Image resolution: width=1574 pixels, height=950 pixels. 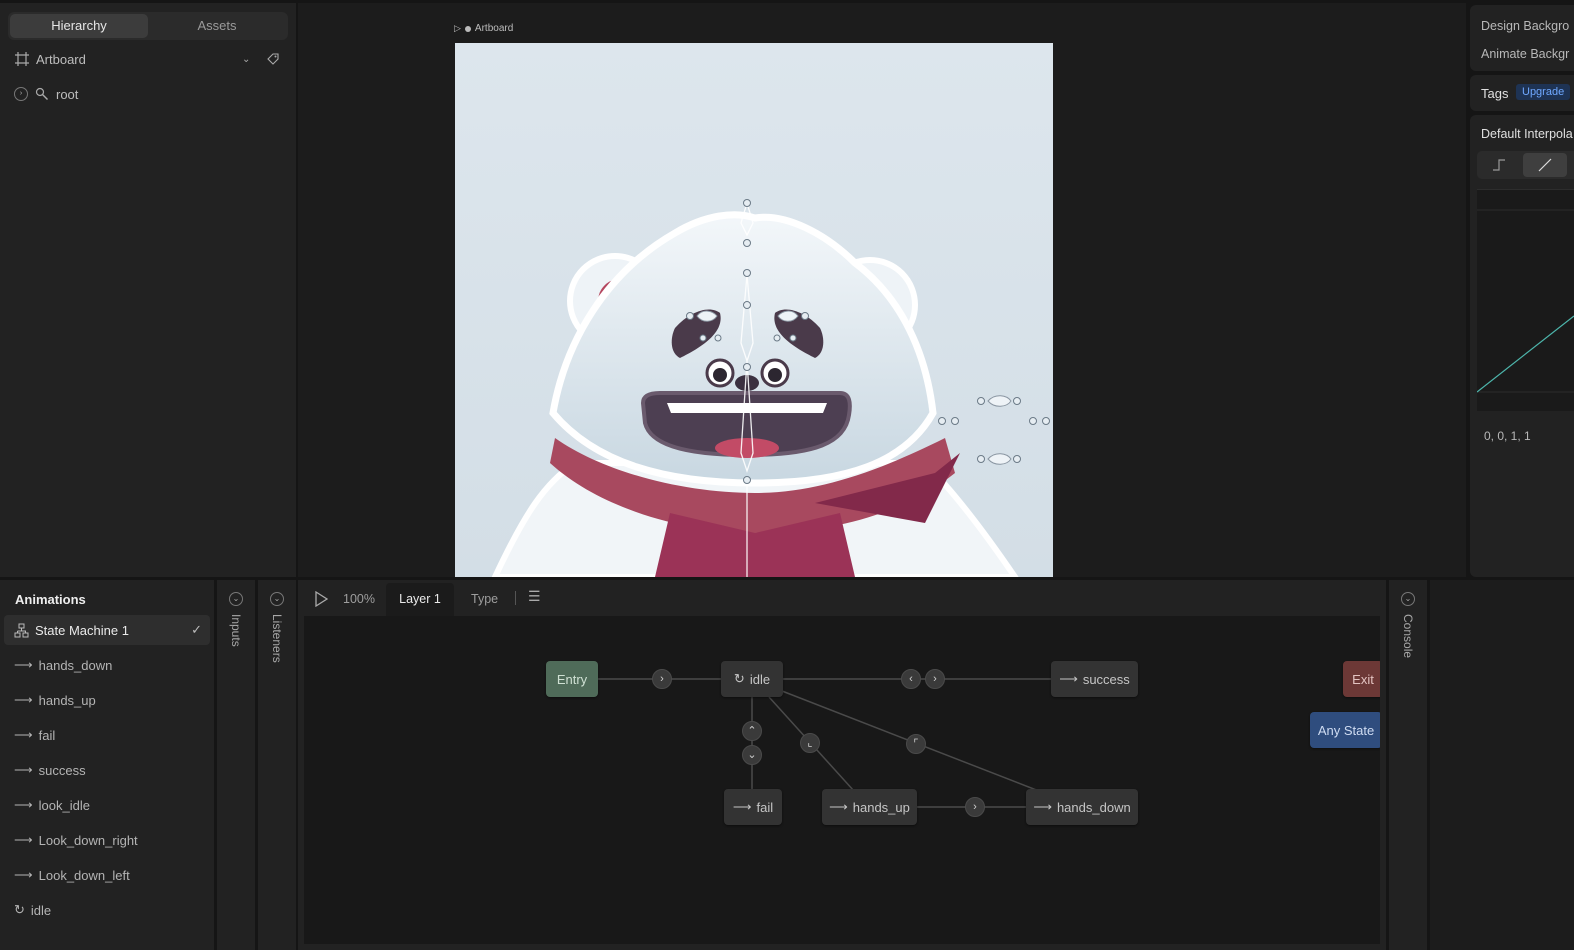 I want to click on menu-icon: ☰, so click(x=534, y=596).